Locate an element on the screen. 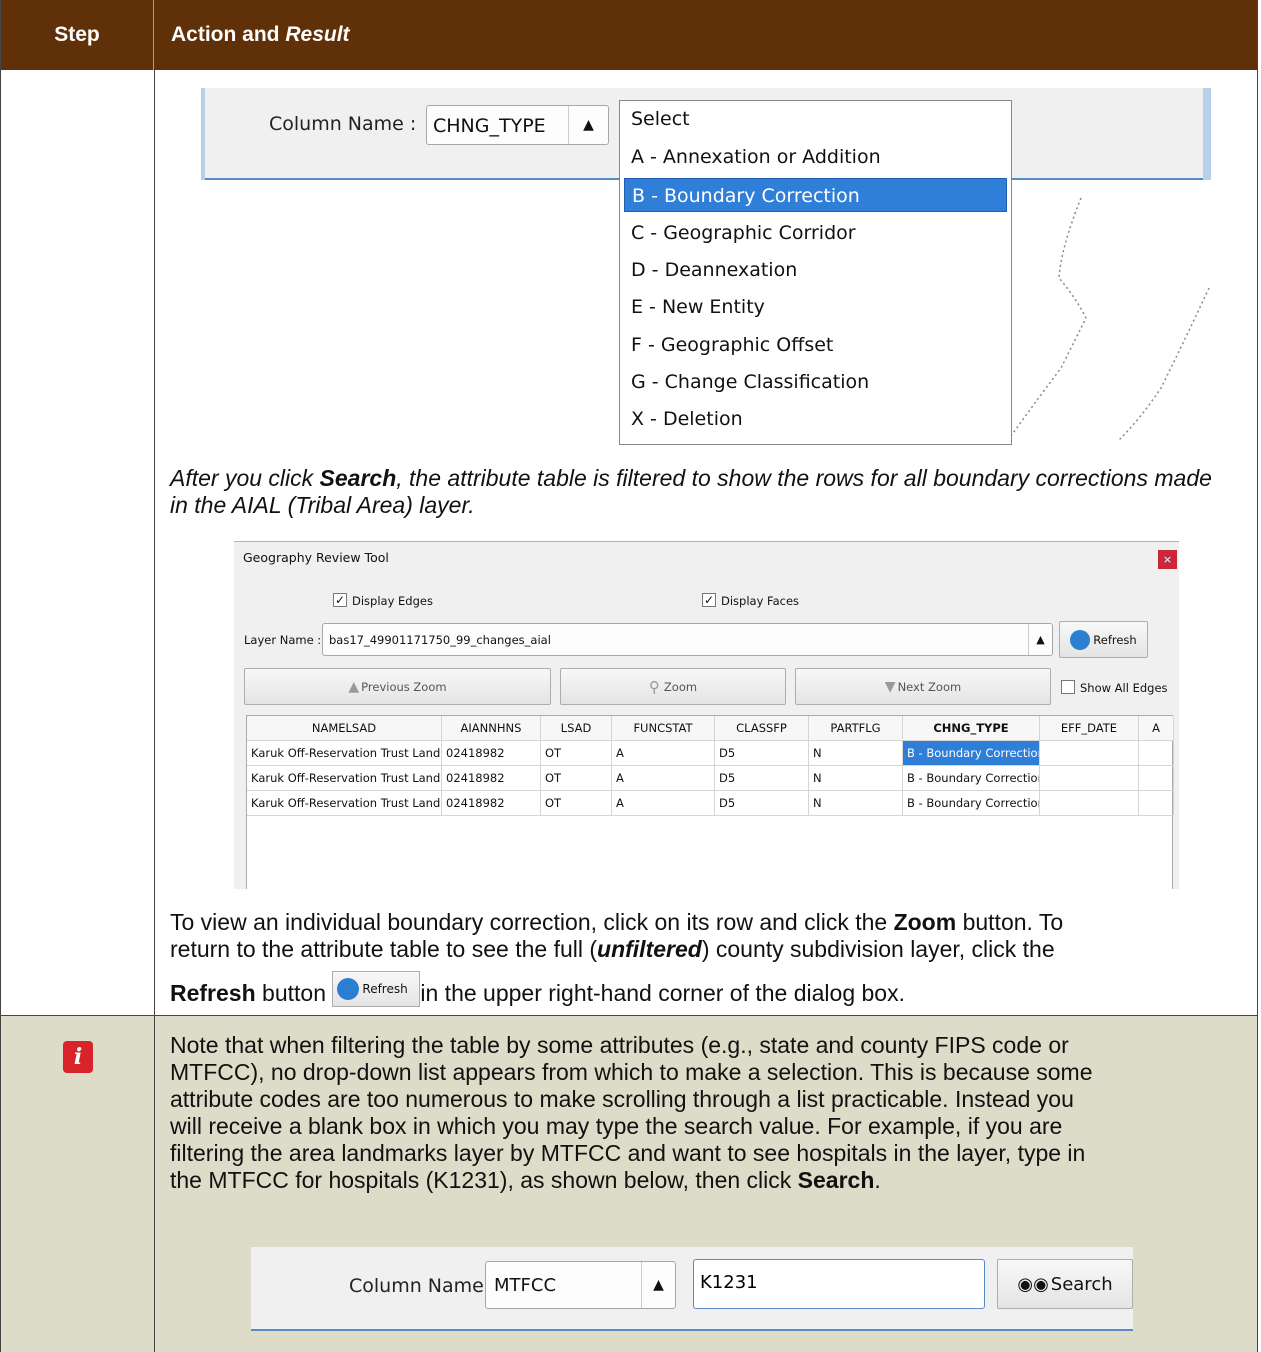 The image size is (1261, 1352). para-bold: Zoom is located at coordinates (925, 922).